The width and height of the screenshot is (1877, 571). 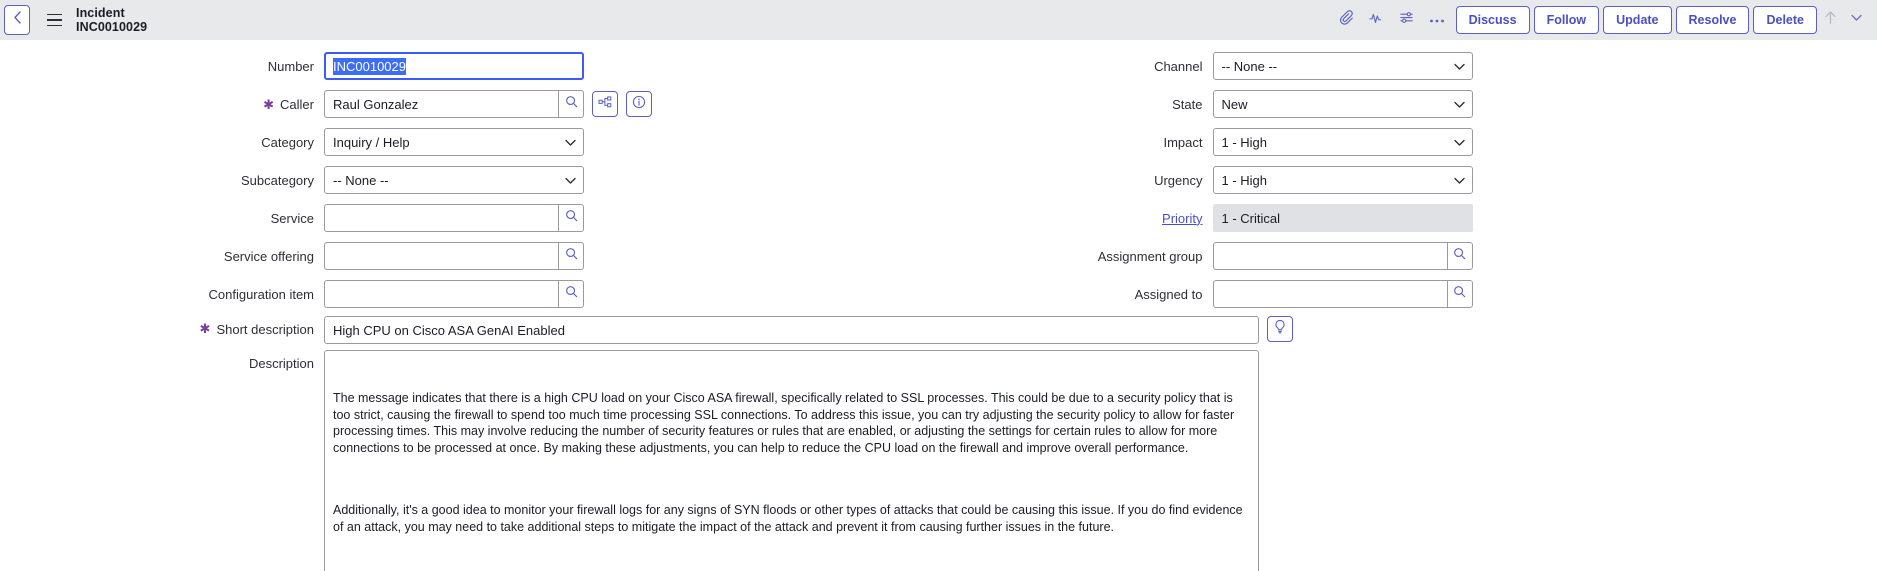 What do you see at coordinates (1342, 66) in the screenshot?
I see `channel-select: -- None --` at bounding box center [1342, 66].